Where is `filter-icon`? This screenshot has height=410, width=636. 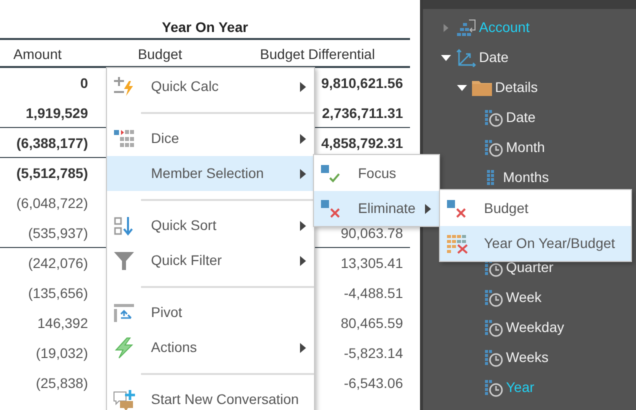
filter-icon is located at coordinates (124, 260).